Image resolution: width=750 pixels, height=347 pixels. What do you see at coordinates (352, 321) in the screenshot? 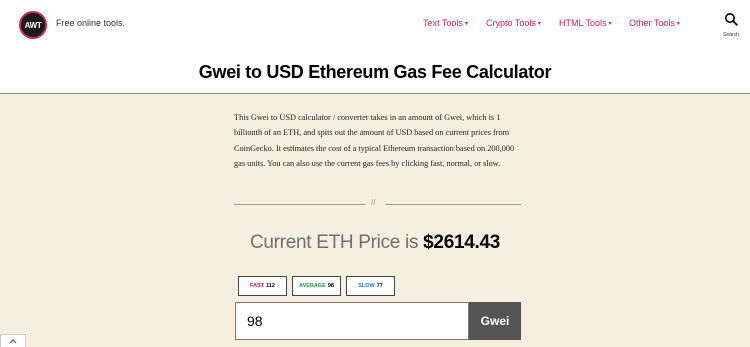
I see `gwei-input: 98` at bounding box center [352, 321].